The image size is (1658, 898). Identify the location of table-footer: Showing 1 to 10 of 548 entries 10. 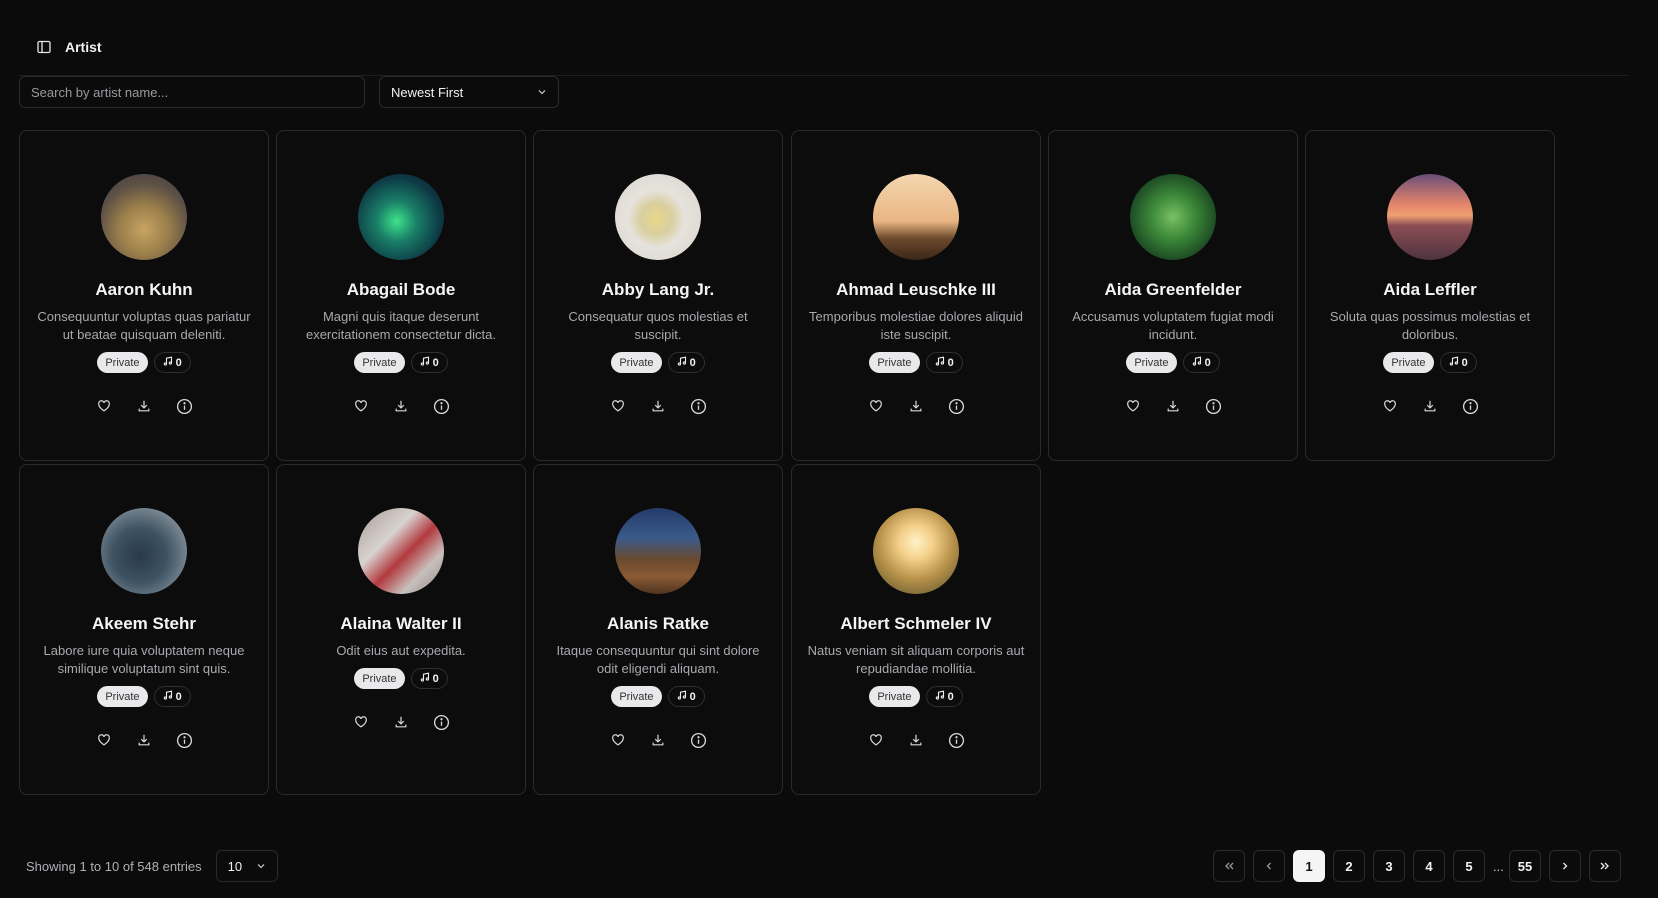
(152, 866).